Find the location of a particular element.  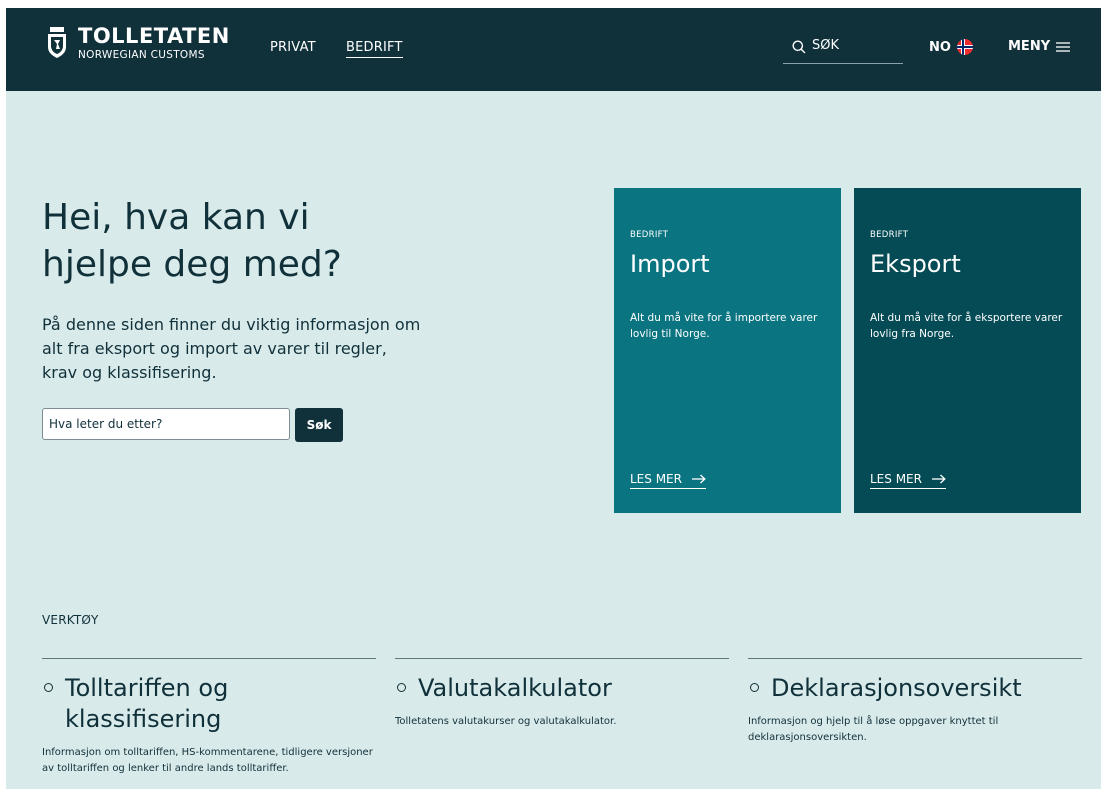

language-switch: NO is located at coordinates (951, 47).